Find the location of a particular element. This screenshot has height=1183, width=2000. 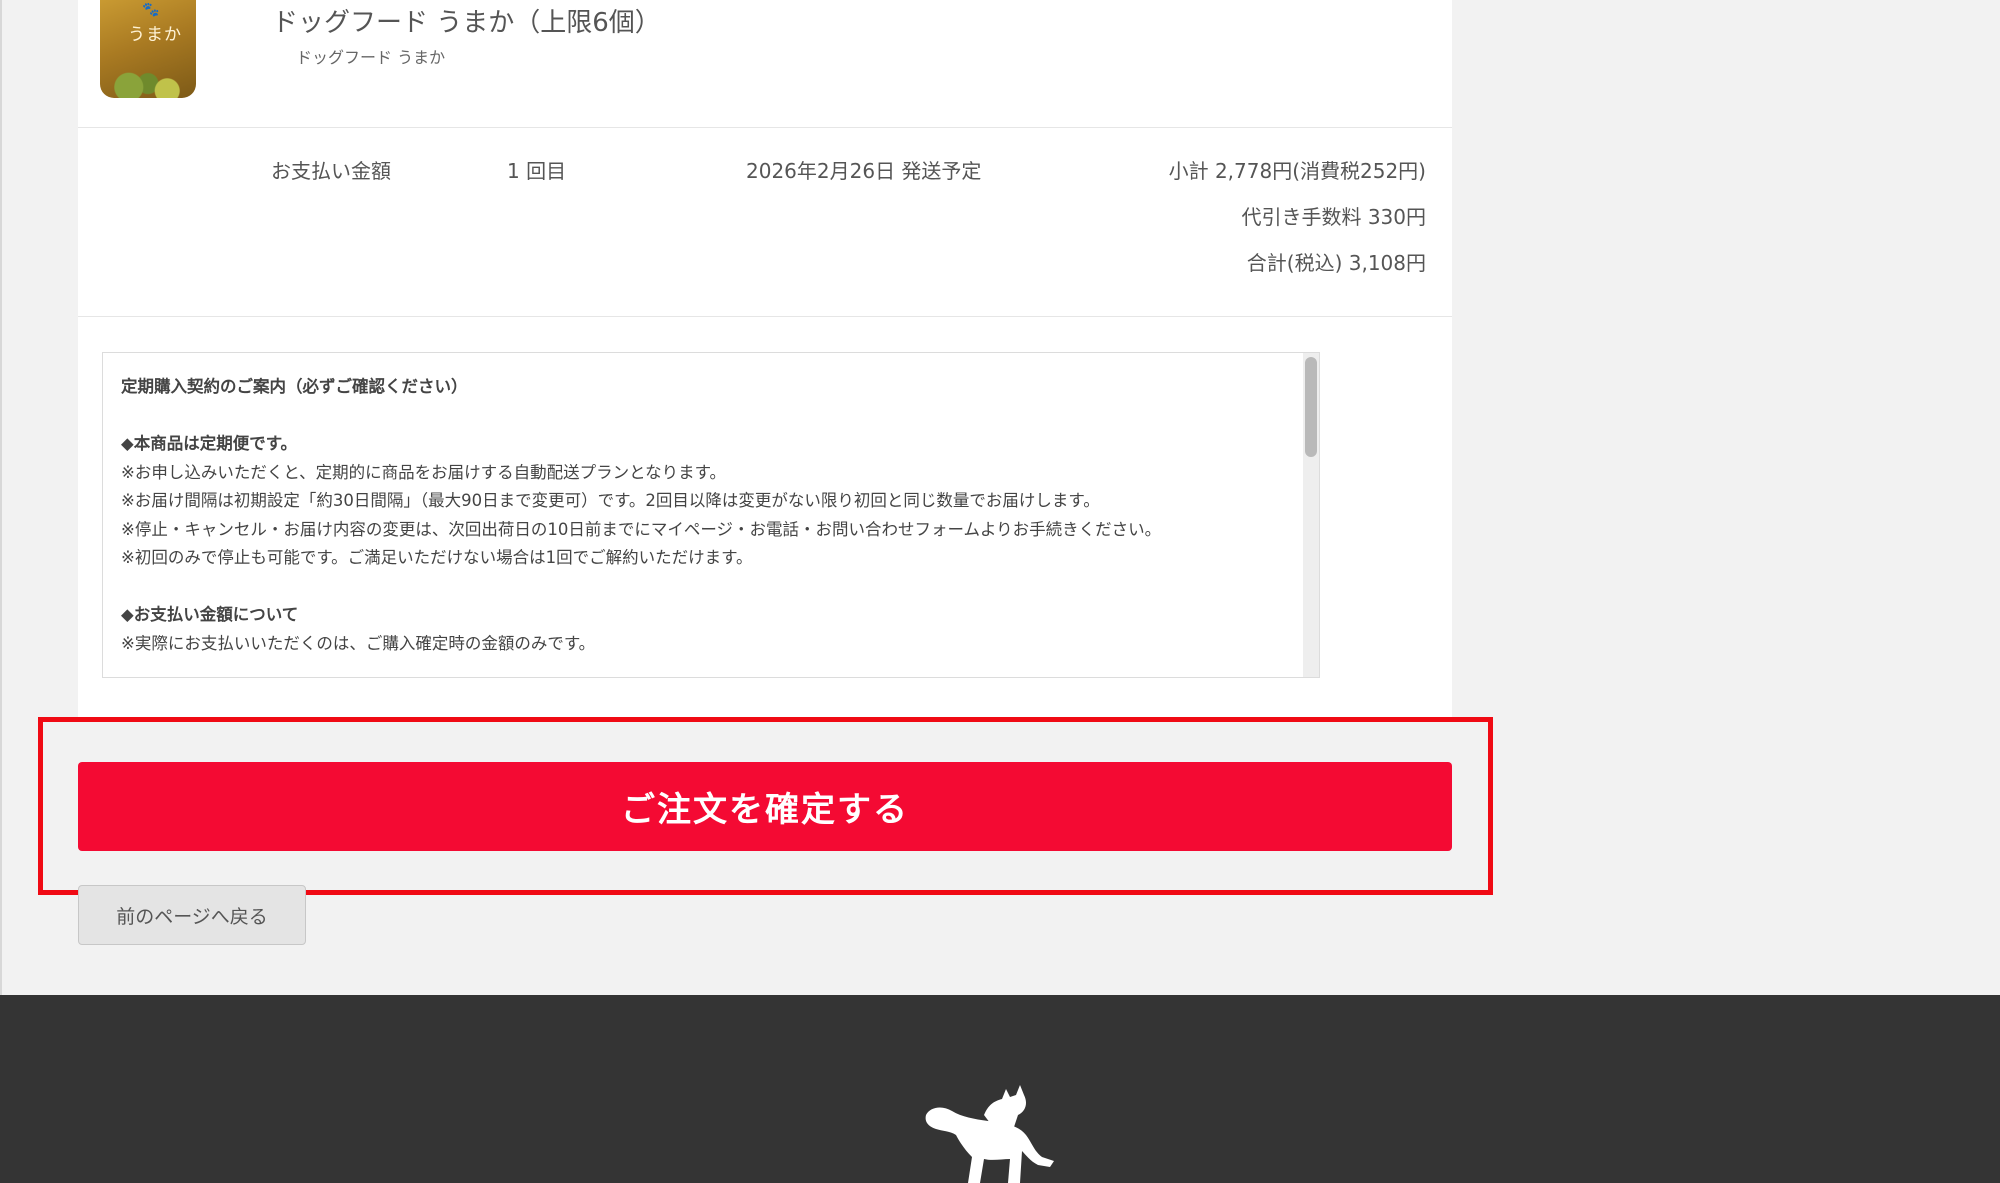

terms-line: ※お申し込みいただくと、定期的に商品をお届けする自動配送プランとなります。 is located at coordinates (424, 472).